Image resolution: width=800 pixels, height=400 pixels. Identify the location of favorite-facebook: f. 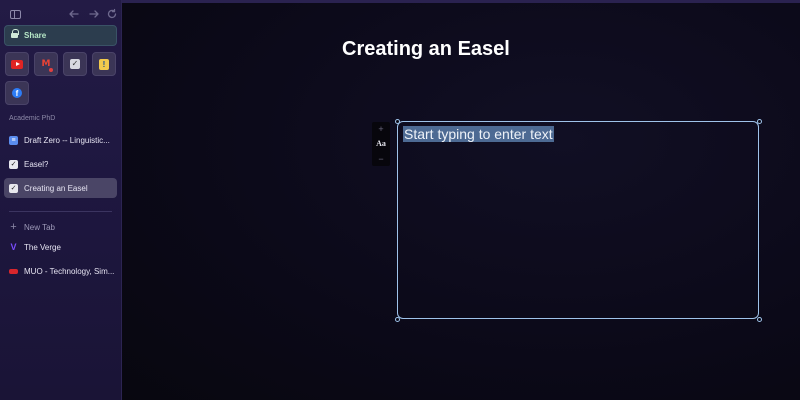
(17, 93).